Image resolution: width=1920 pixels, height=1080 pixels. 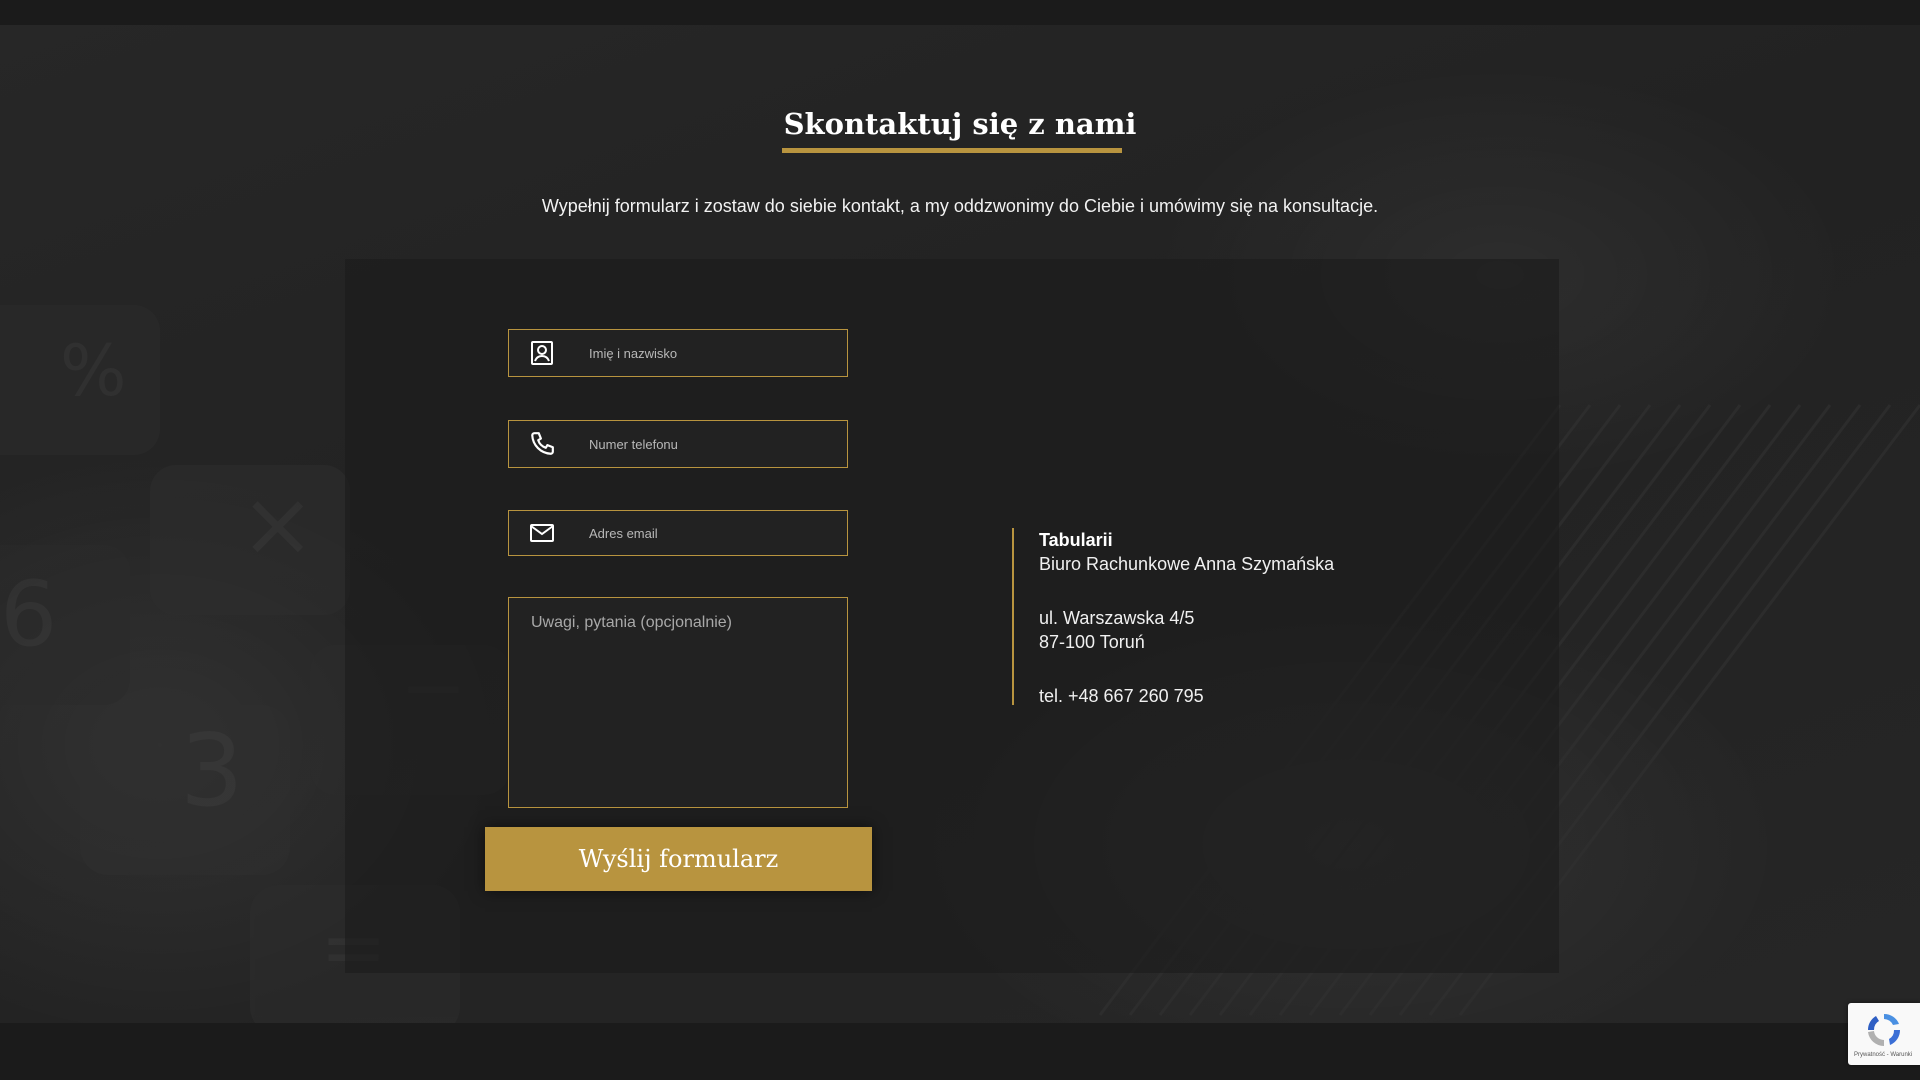 I want to click on phone-field, so click(x=678, y=444).